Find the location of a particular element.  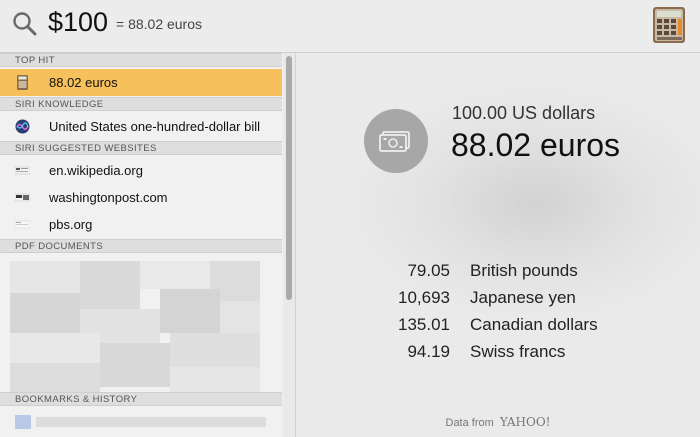

conversion-value: 94.19 is located at coordinates (428, 351).